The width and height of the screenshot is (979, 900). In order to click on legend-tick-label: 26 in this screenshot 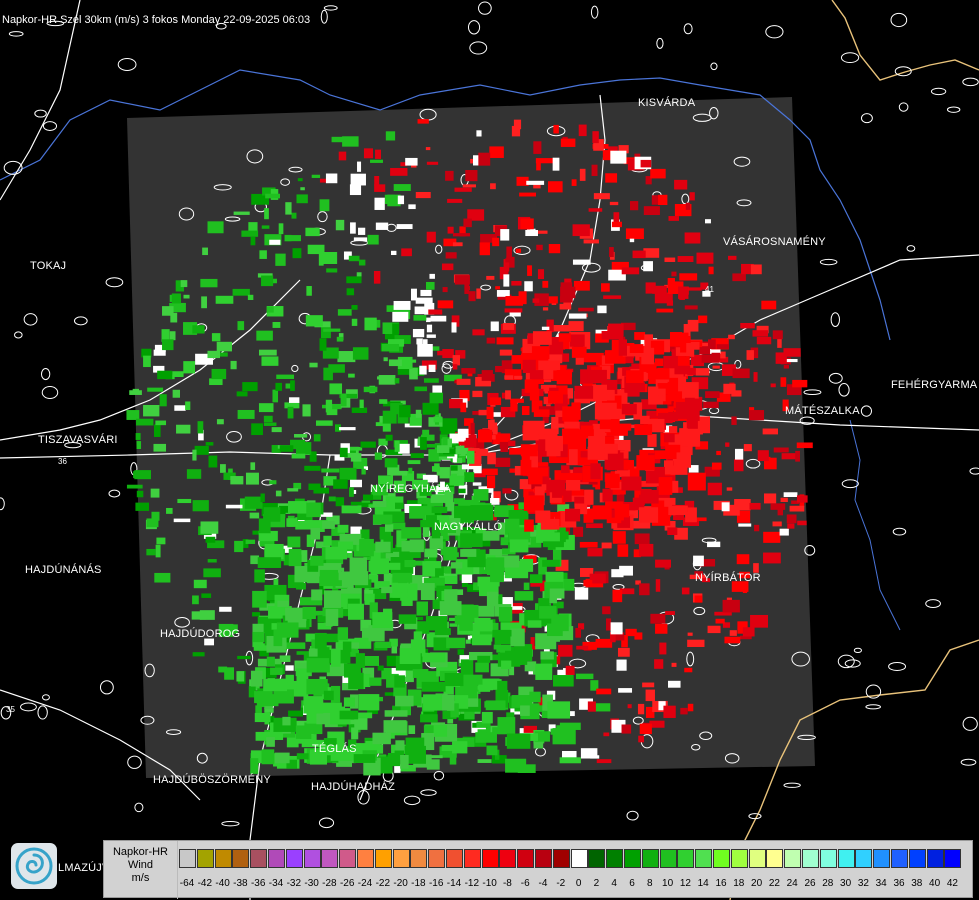, I will do `click(810, 883)`.